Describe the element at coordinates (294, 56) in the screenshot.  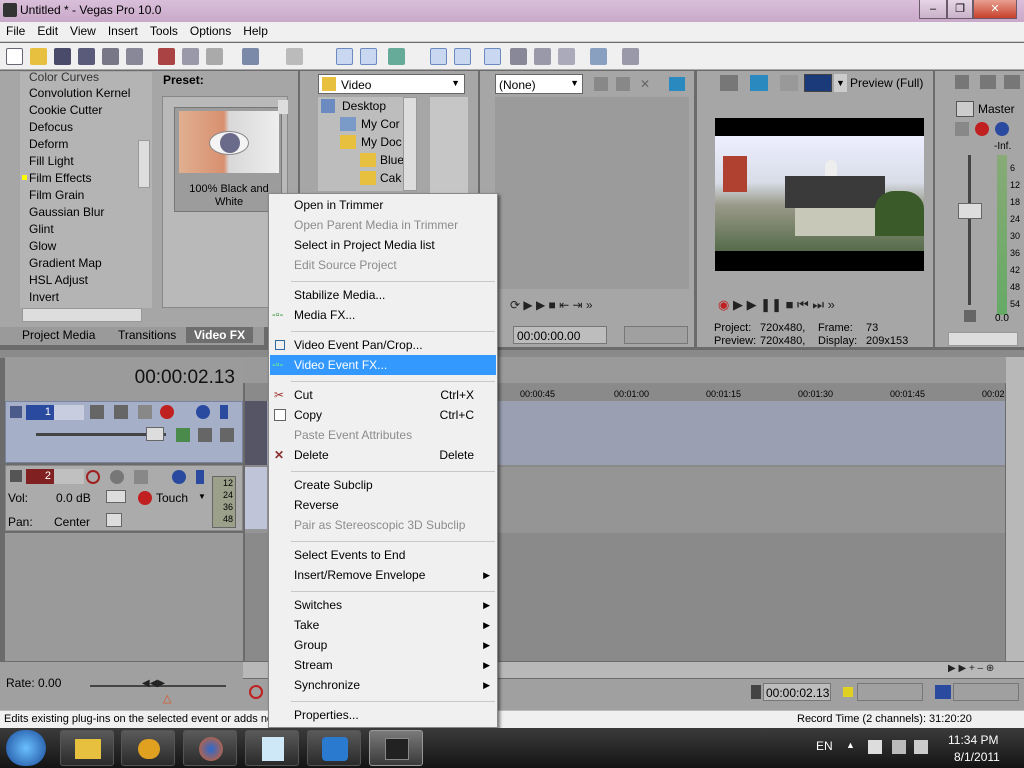
I see `redo-icon` at that location.